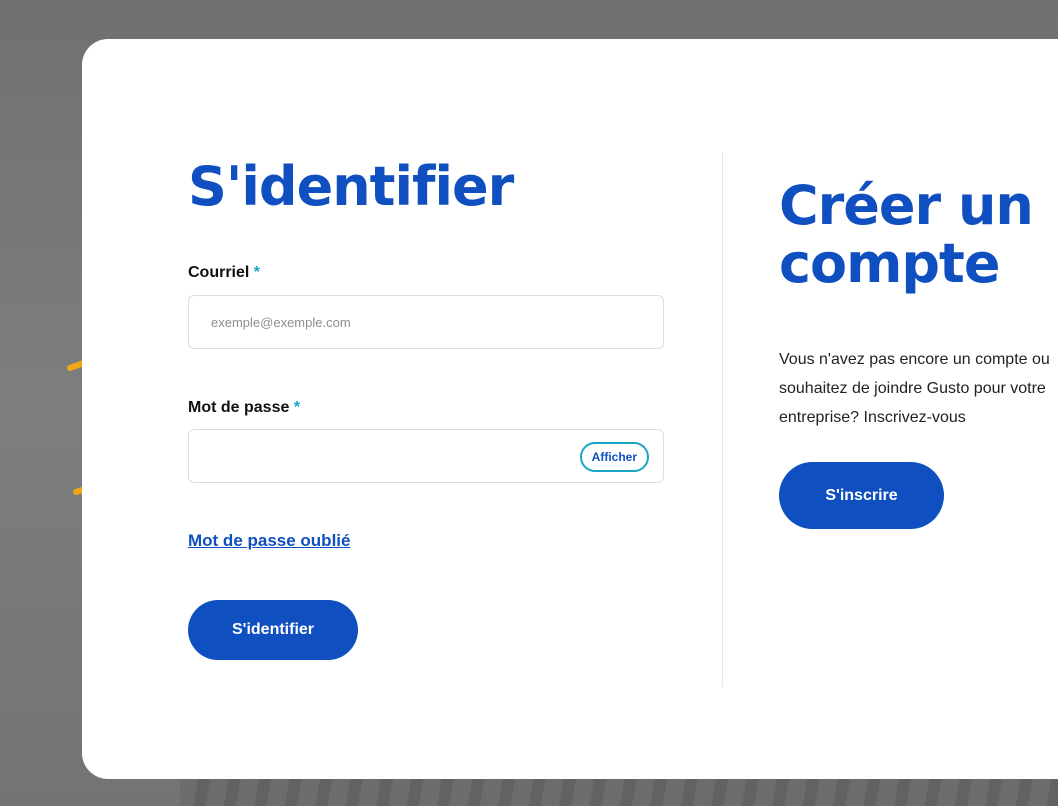 This screenshot has width=1058, height=806. I want to click on email-field-wrapper, so click(426, 322).